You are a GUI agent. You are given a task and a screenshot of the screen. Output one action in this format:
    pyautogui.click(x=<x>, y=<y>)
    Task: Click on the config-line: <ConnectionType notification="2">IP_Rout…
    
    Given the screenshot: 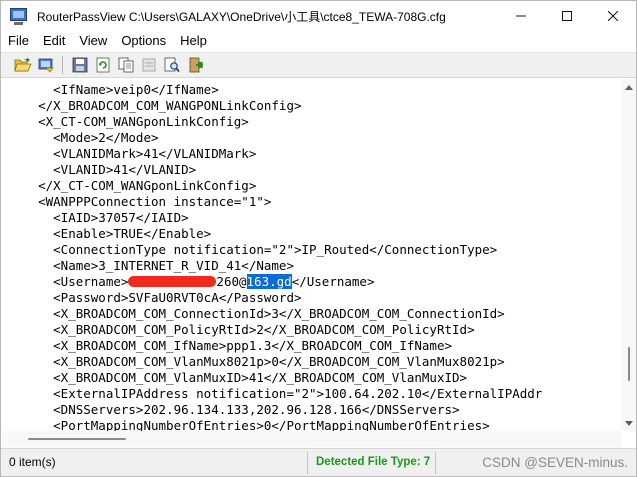 What is the action you would take?
    pyautogui.click(x=253, y=249)
    